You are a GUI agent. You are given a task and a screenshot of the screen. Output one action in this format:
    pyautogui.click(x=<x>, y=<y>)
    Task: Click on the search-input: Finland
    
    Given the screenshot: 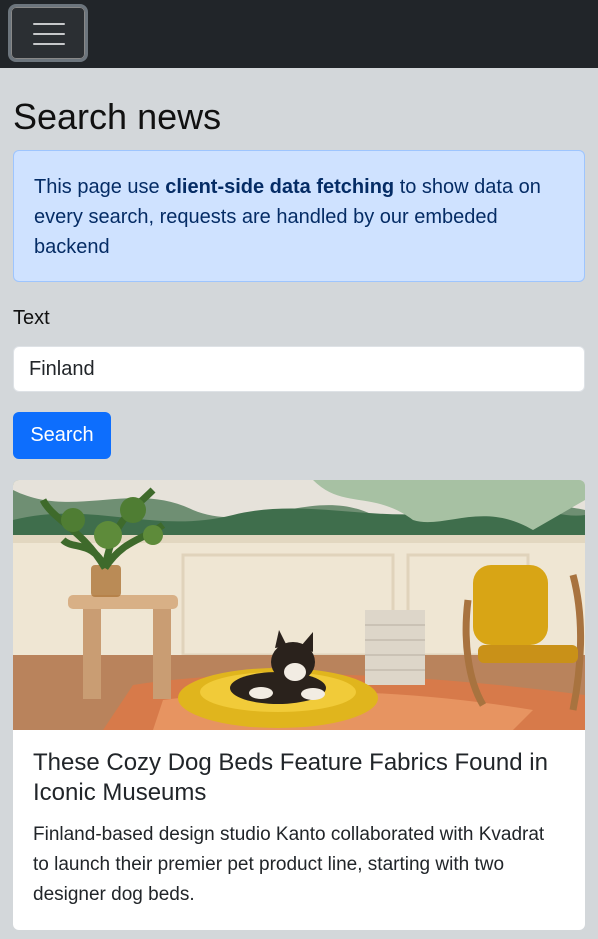 What is the action you would take?
    pyautogui.click(x=299, y=369)
    